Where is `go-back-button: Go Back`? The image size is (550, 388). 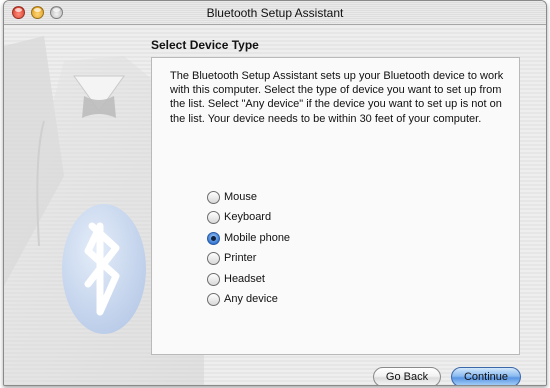 go-back-button: Go Back is located at coordinates (407, 376).